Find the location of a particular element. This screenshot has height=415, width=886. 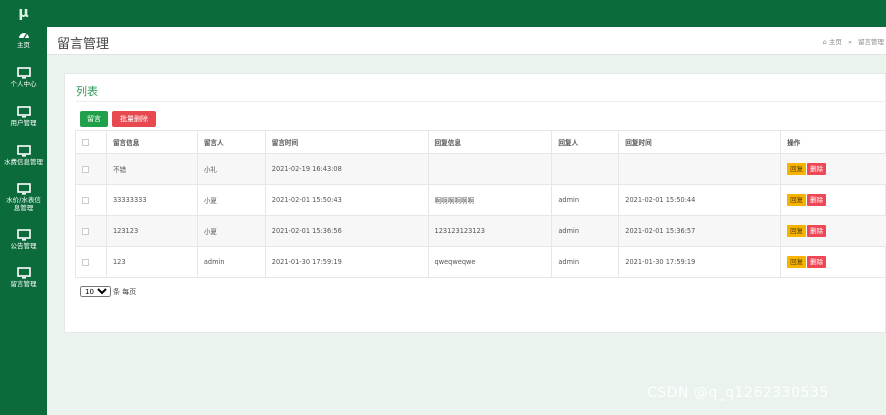

sidebar-item-label: 公告管理 is located at coordinates (23, 246).